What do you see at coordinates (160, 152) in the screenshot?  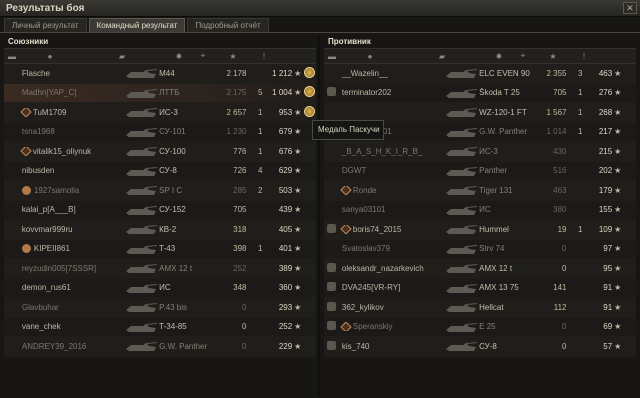 I see `table-row: vitalik15_oliynuk СУ-100 776 1 676 ★` at bounding box center [160, 152].